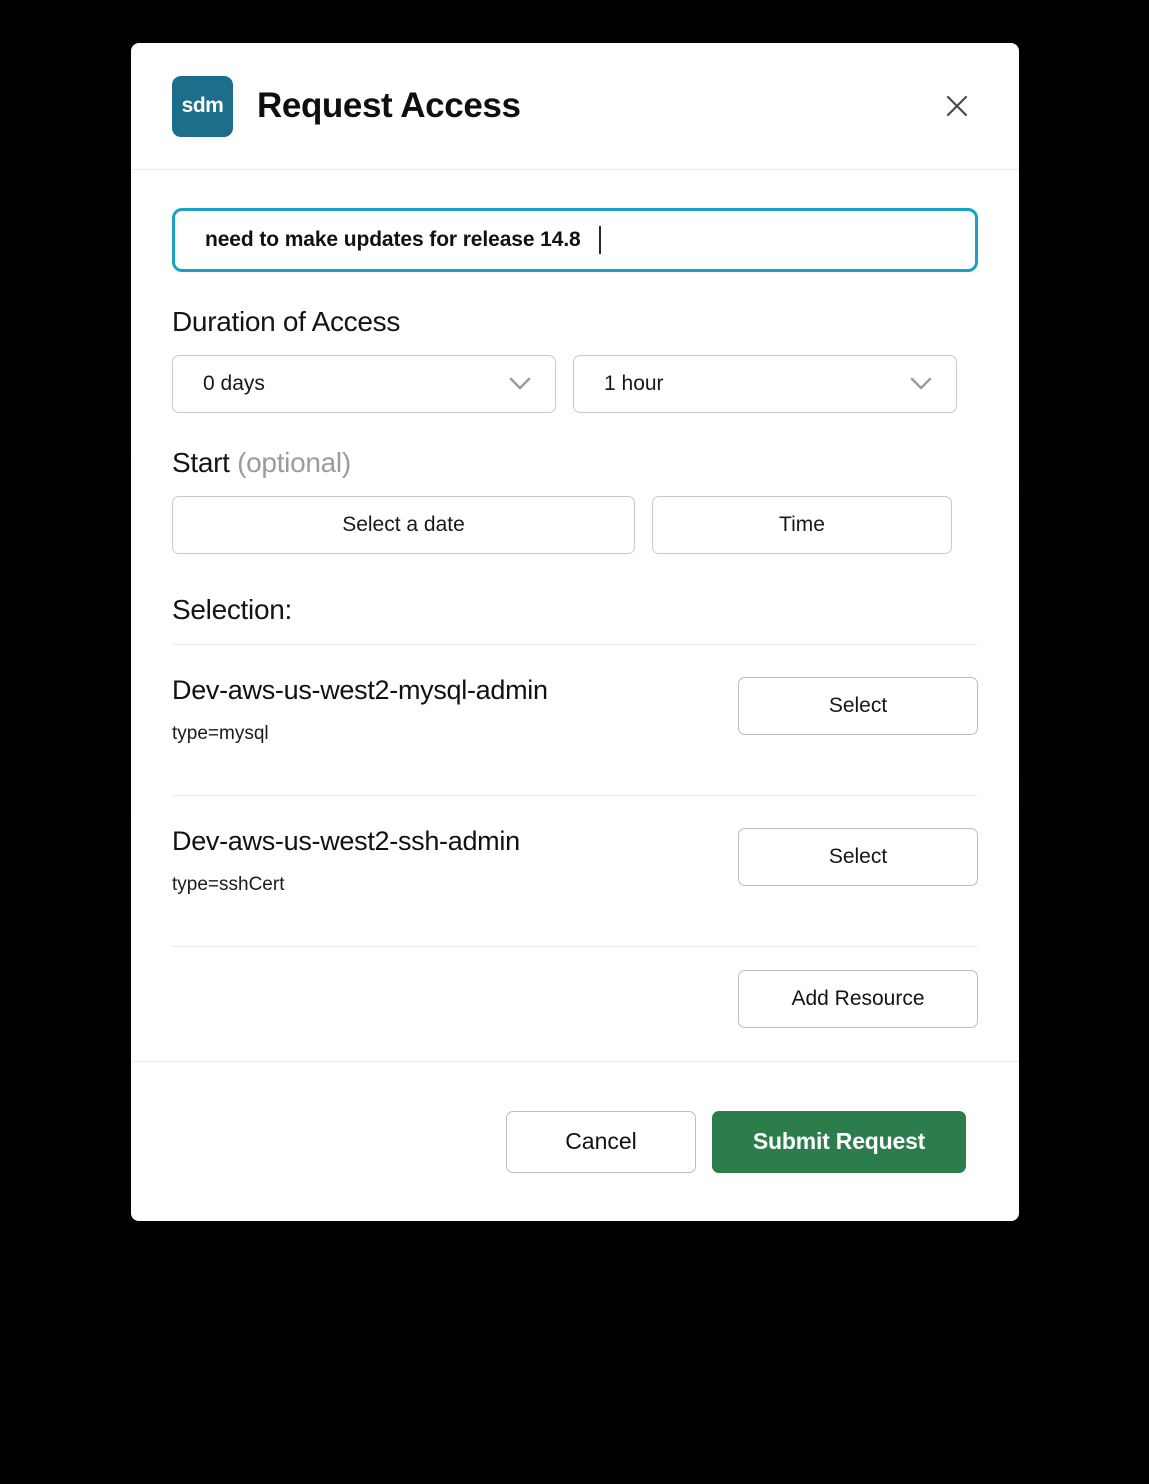 The image size is (1149, 1484). What do you see at coordinates (599, 240) in the screenshot?
I see `text-cursor` at bounding box center [599, 240].